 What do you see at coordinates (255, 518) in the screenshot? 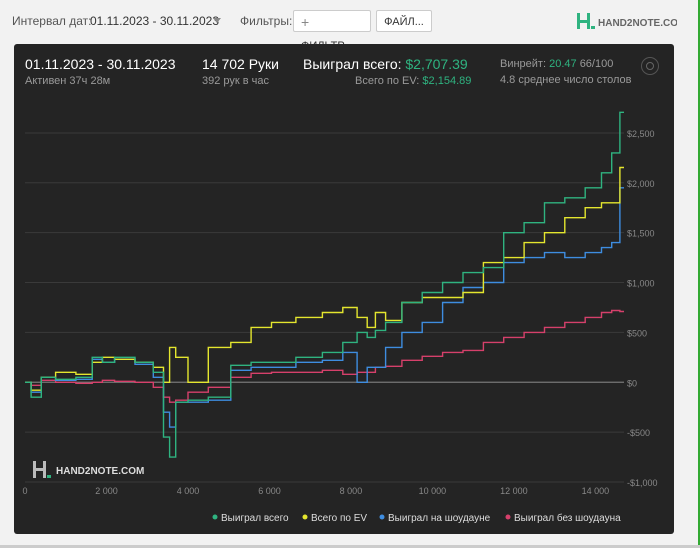
I see `legend-item: Выиграл всего` at bounding box center [255, 518].